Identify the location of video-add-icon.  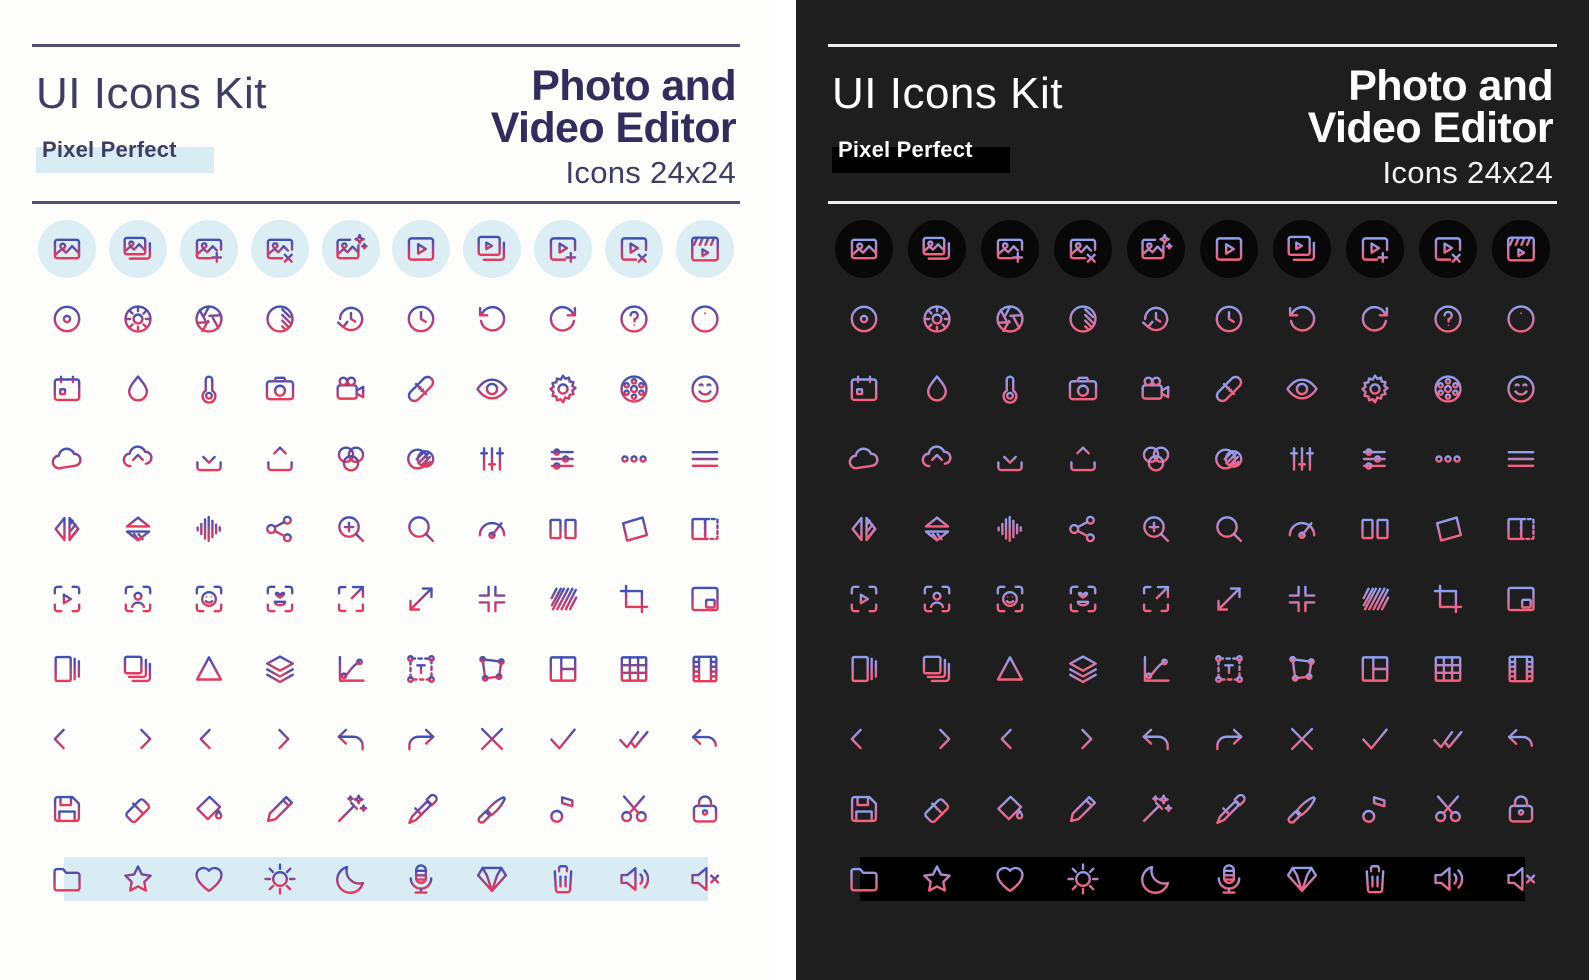
(1375, 249).